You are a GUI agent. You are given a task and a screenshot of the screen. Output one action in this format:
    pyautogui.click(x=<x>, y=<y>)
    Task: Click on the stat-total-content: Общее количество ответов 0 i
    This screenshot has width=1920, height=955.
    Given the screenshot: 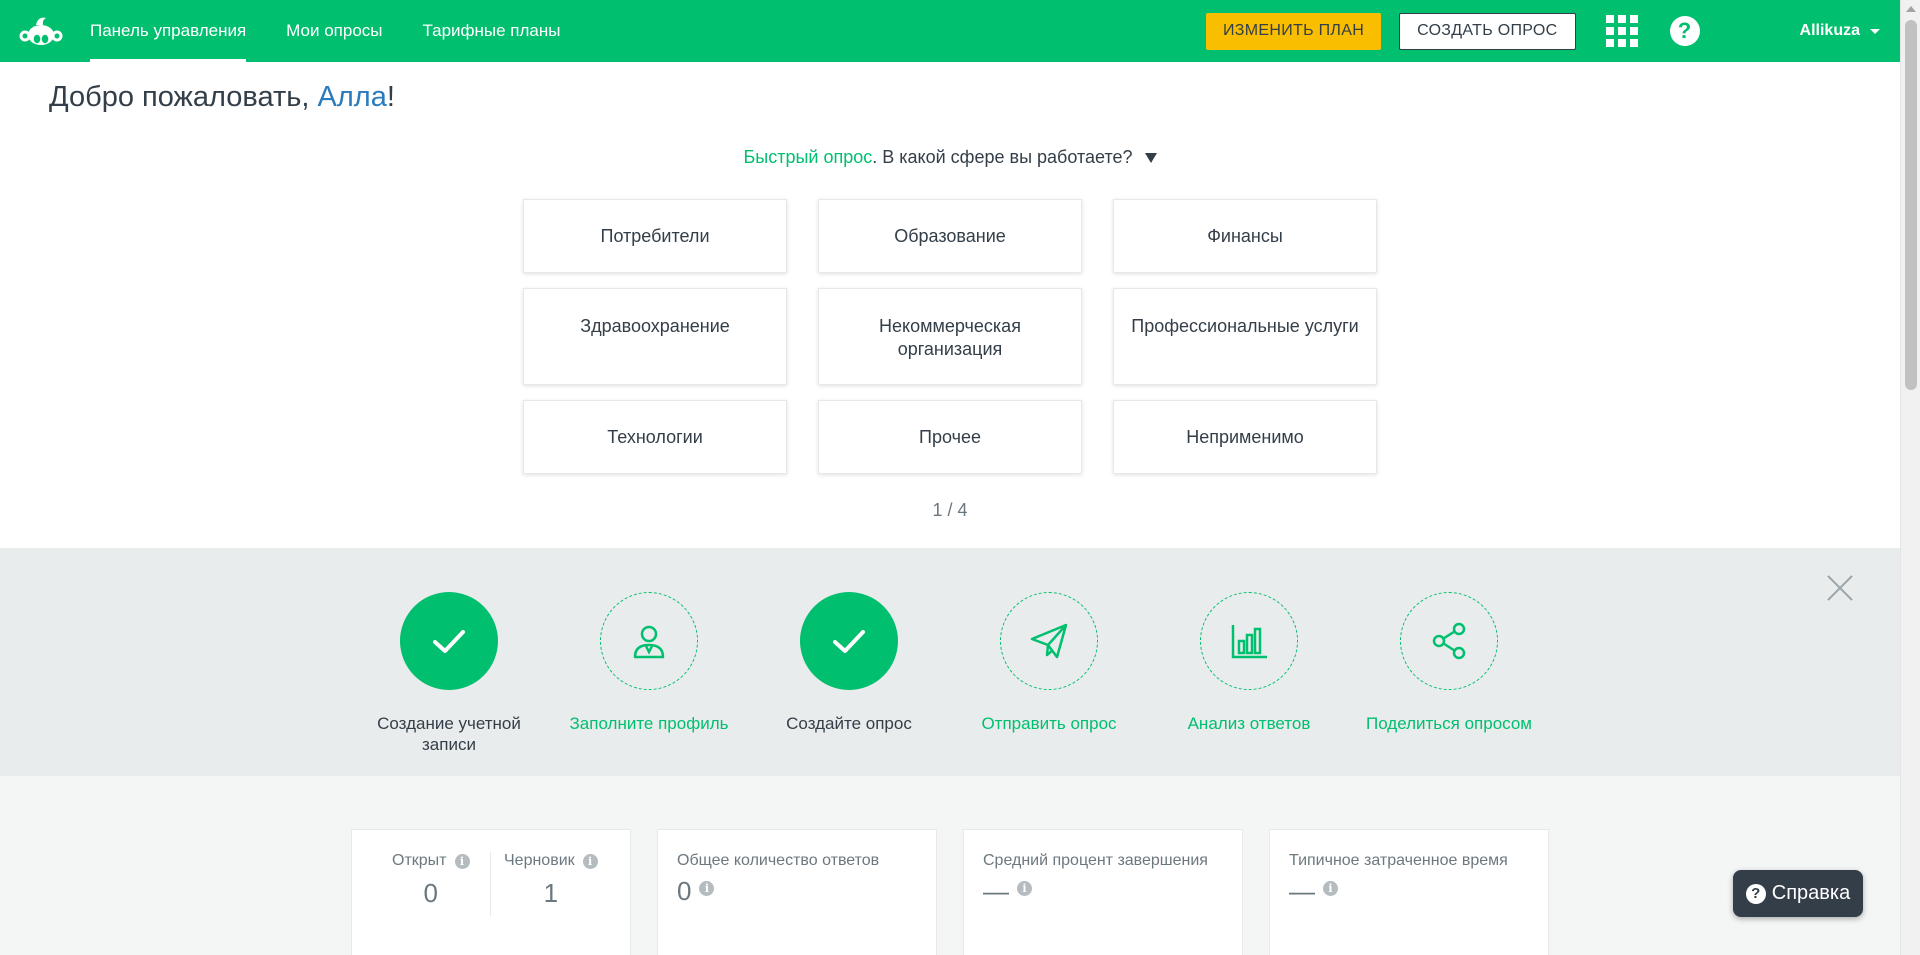 What is the action you would take?
    pyautogui.click(x=778, y=879)
    